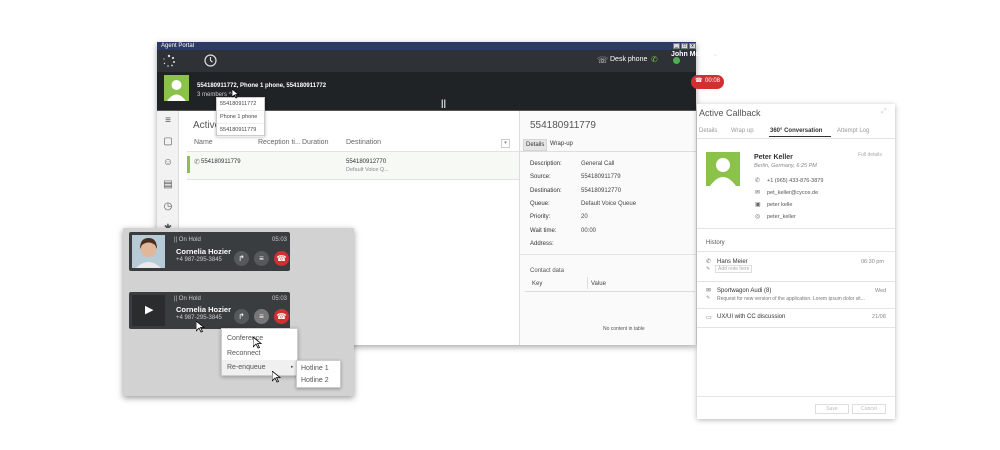 Image resolution: width=1000 pixels, height=450 pixels. Describe the element at coordinates (240, 104) in the screenshot. I see `member-item: 554180911772` at that location.